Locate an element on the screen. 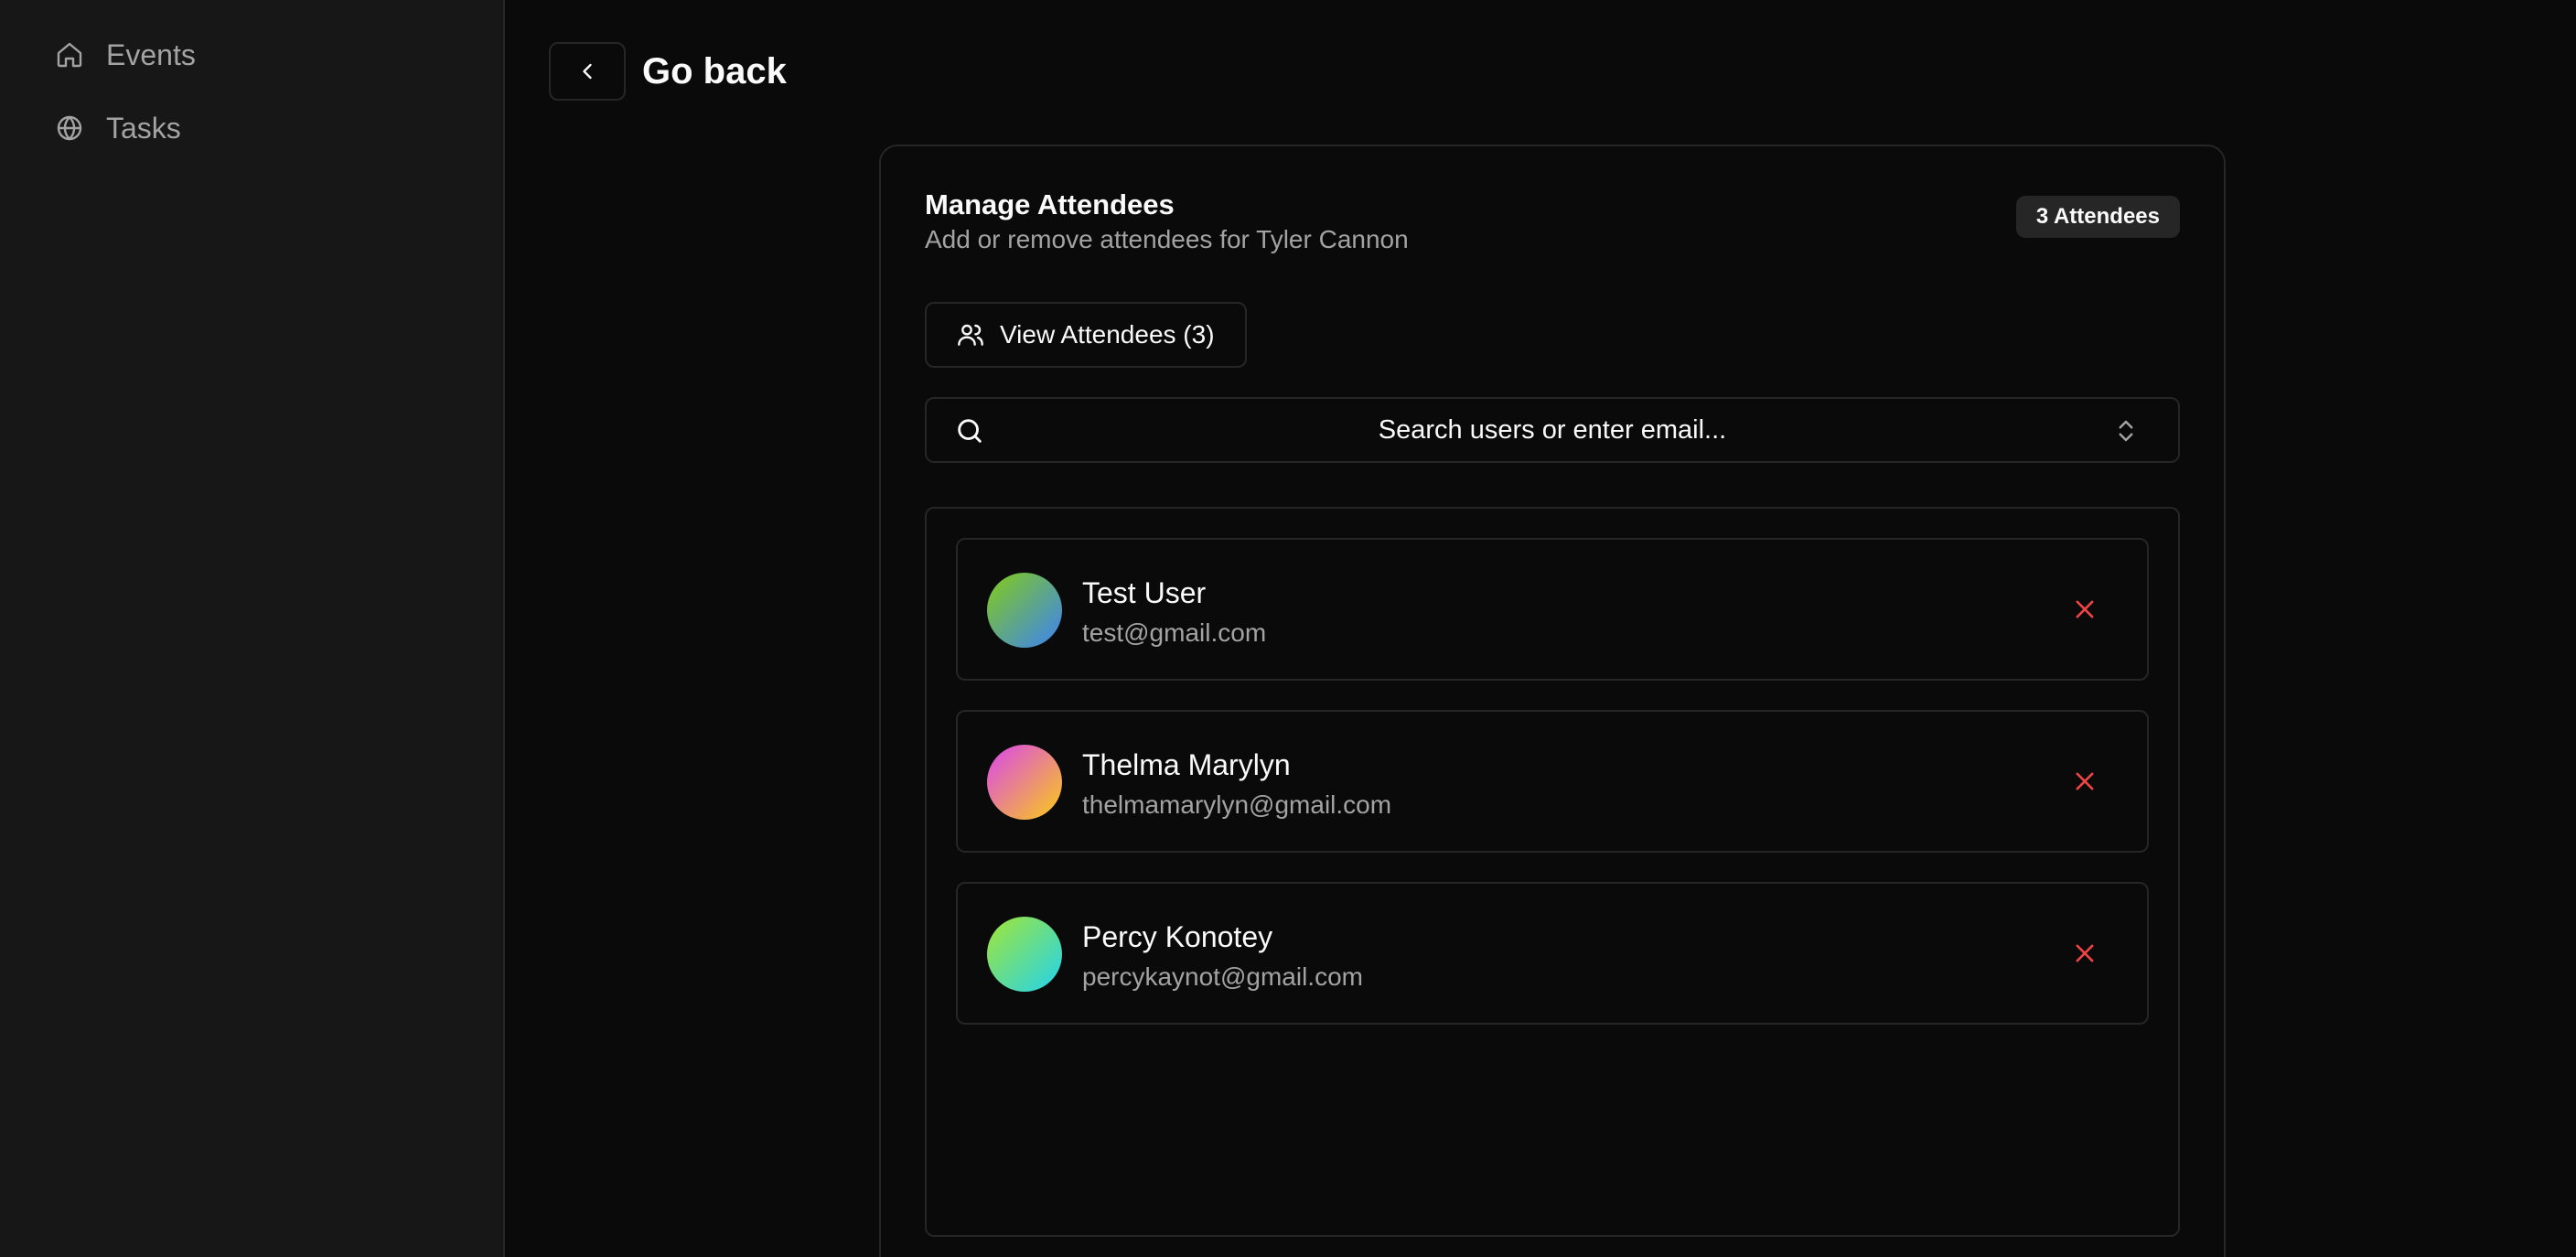 Image resolution: width=2576 pixels, height=1257 pixels. sidebar-item-tasks: Tasks is located at coordinates (251, 128).